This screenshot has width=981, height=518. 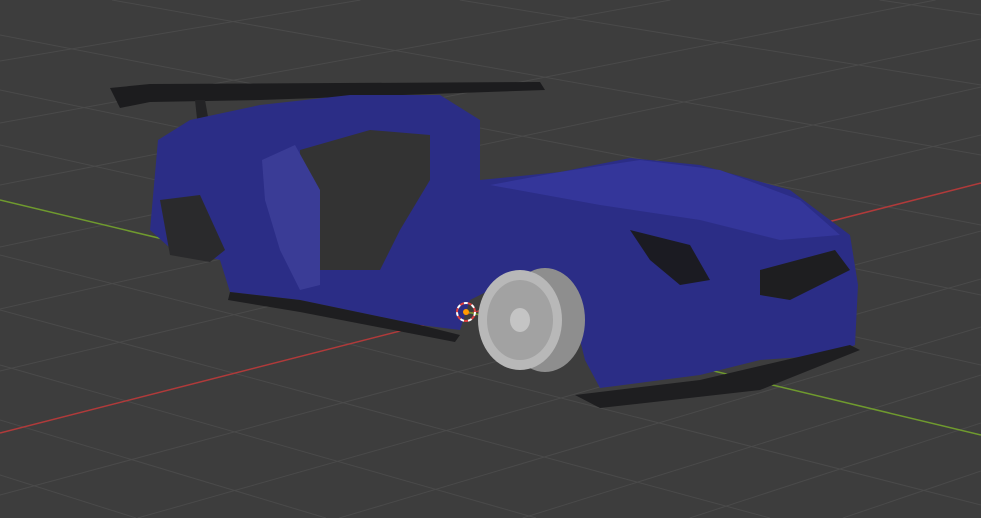 What do you see at coordinates (531, 320) in the screenshot?
I see `front-wheel` at bounding box center [531, 320].